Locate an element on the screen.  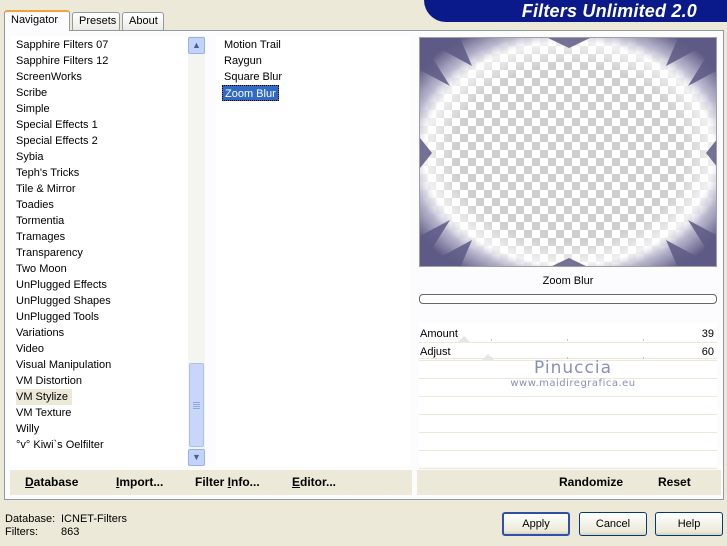
category-item: Variations is located at coordinates (40, 333).